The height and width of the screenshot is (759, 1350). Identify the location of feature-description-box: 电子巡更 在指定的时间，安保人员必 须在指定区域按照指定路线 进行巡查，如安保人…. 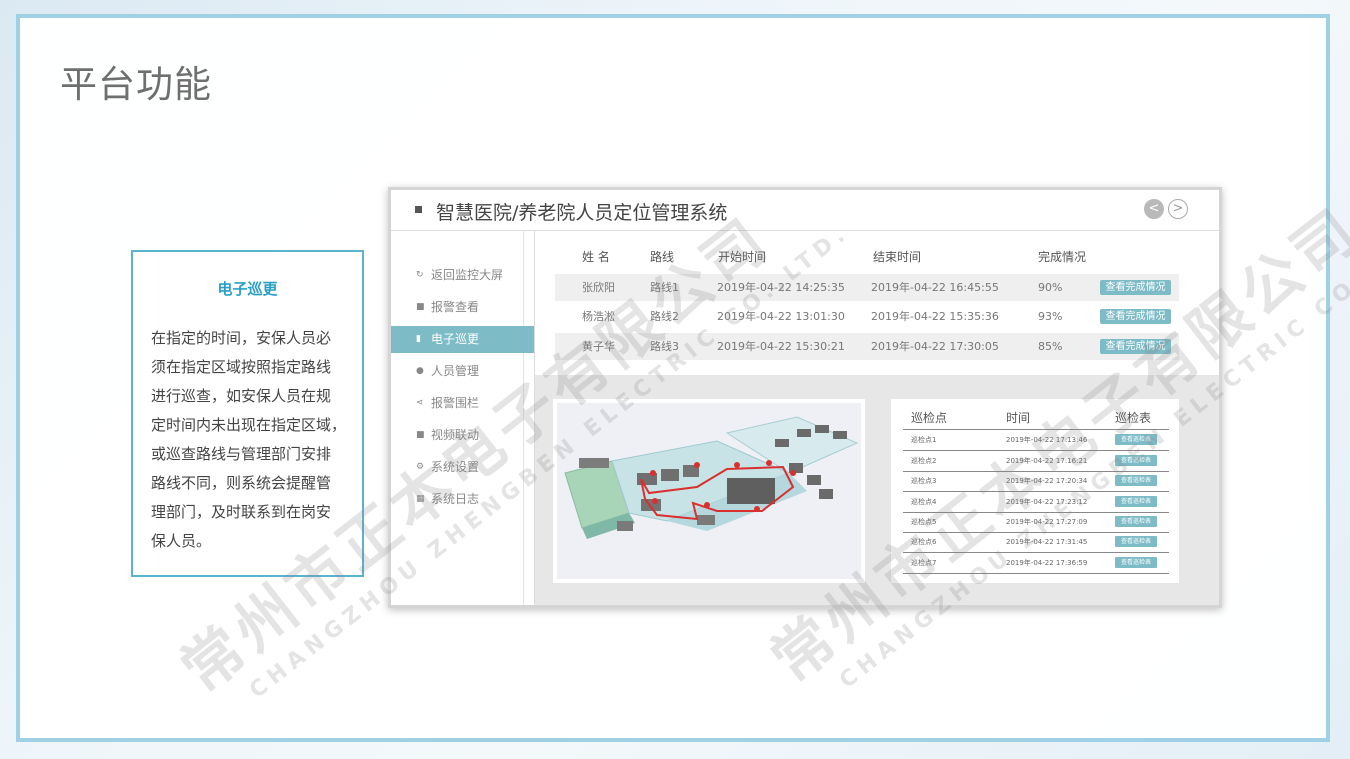
(247, 413).